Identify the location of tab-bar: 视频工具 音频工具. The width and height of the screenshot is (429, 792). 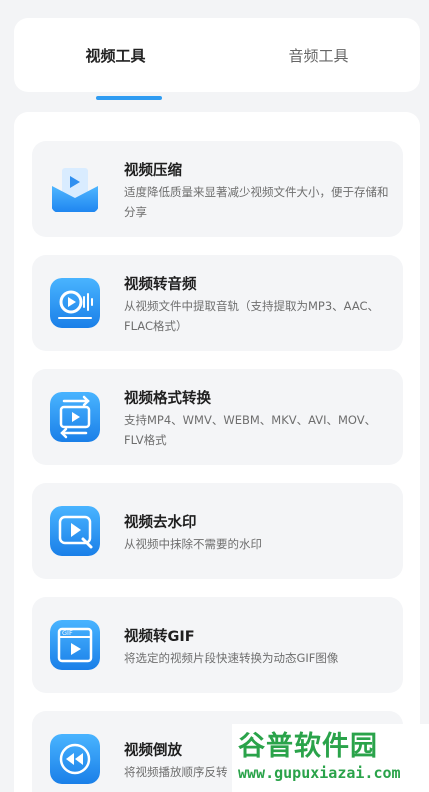
(217, 59).